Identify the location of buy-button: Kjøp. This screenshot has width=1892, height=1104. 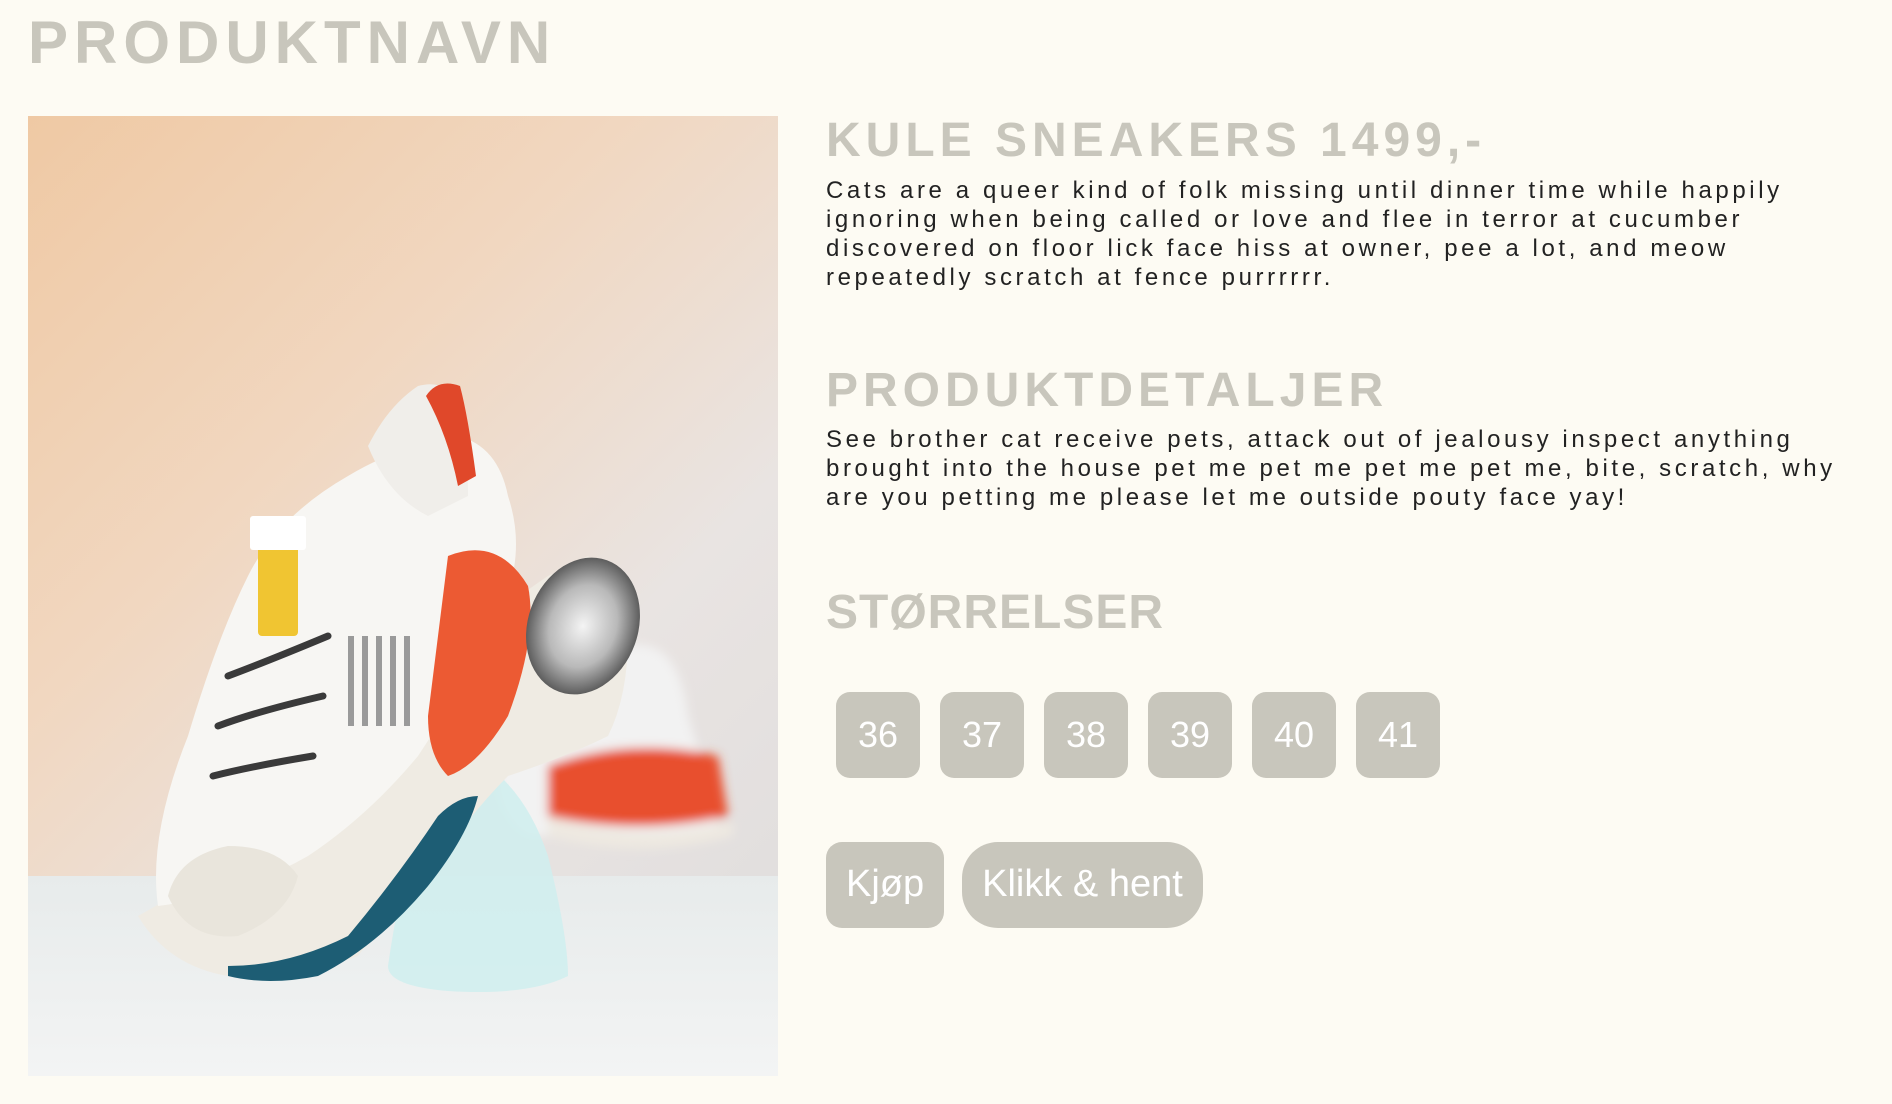
(885, 884).